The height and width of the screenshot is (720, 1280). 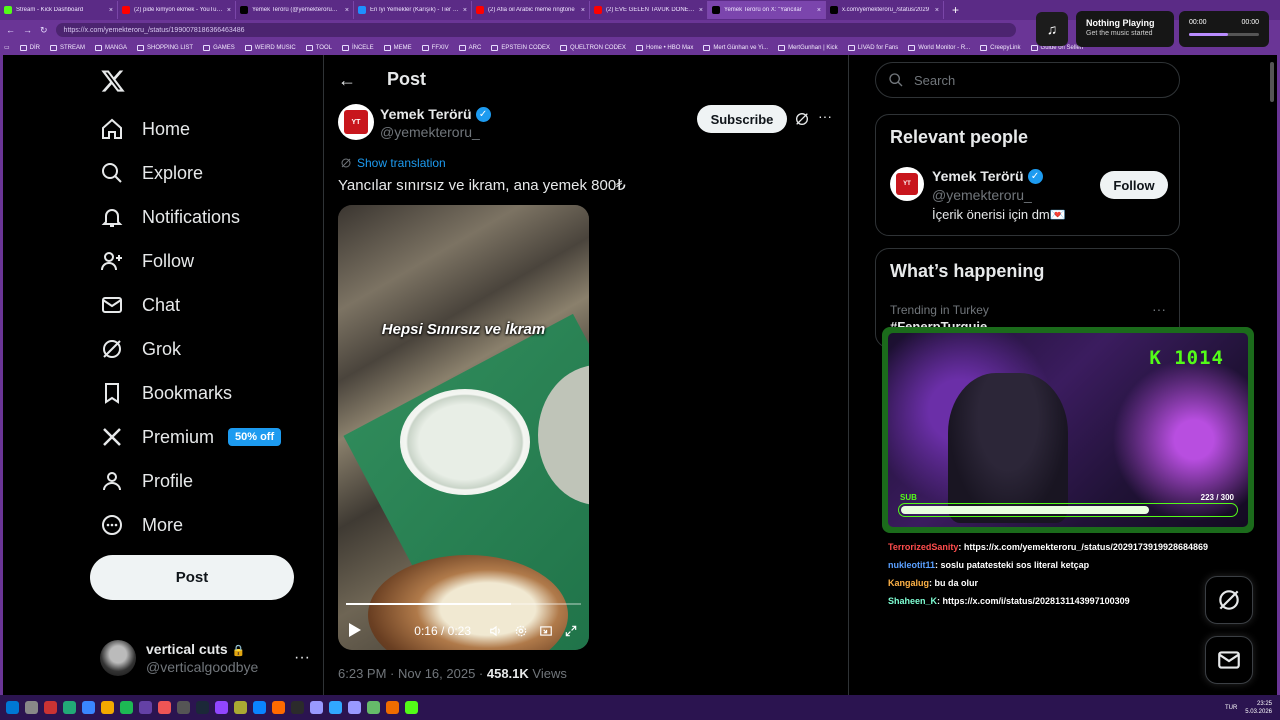 I want to click on player-progress-bar, so click(x=1224, y=34).